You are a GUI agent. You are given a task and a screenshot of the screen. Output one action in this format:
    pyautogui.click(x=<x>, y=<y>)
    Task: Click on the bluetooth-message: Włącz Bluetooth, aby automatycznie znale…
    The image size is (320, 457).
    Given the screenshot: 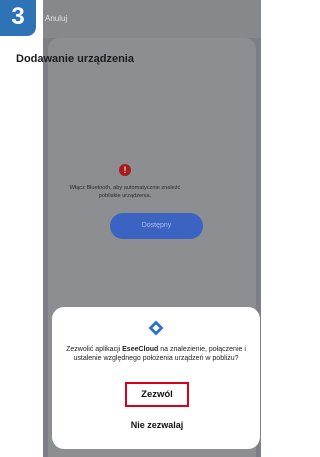 What is the action you would take?
    pyautogui.click(x=125, y=192)
    